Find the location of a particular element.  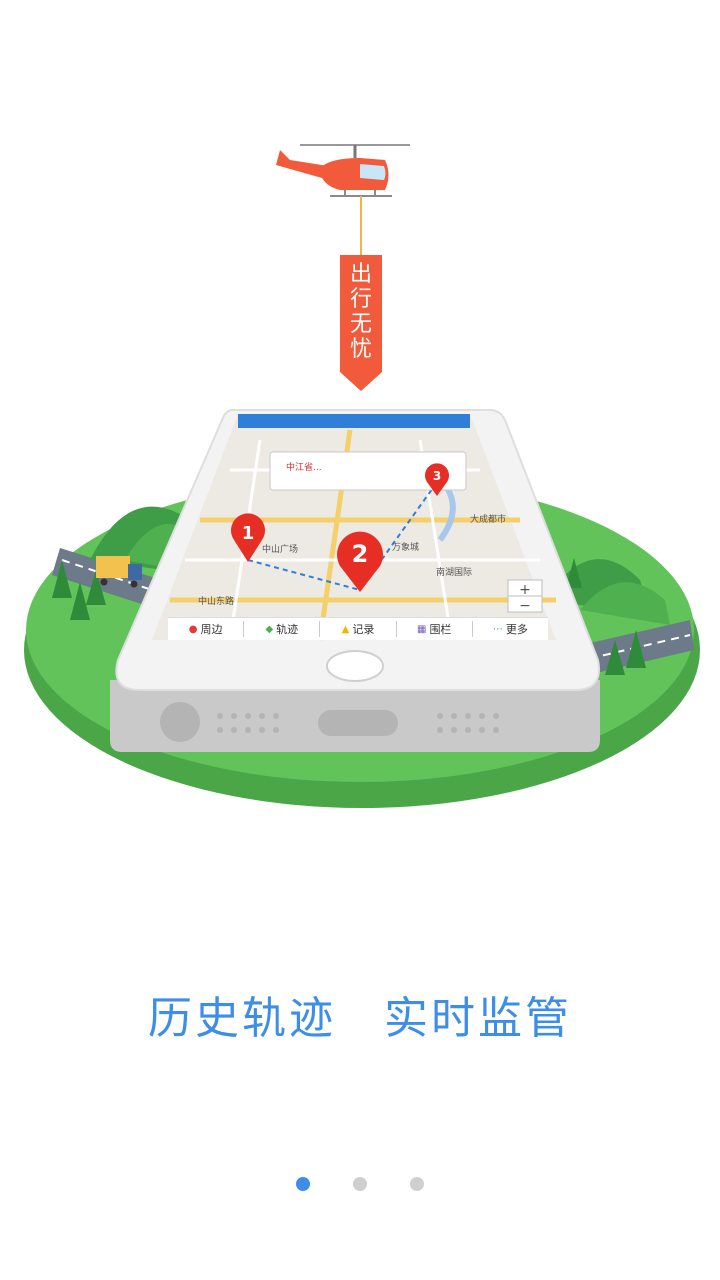

lightning-port is located at coordinates (358, 723).